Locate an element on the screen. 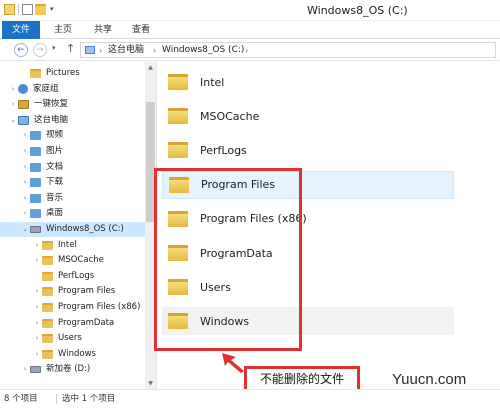 The height and width of the screenshot is (409, 500). address-bar: › 这台电脑 › Windows8_OS (C:) › is located at coordinates (288, 50).